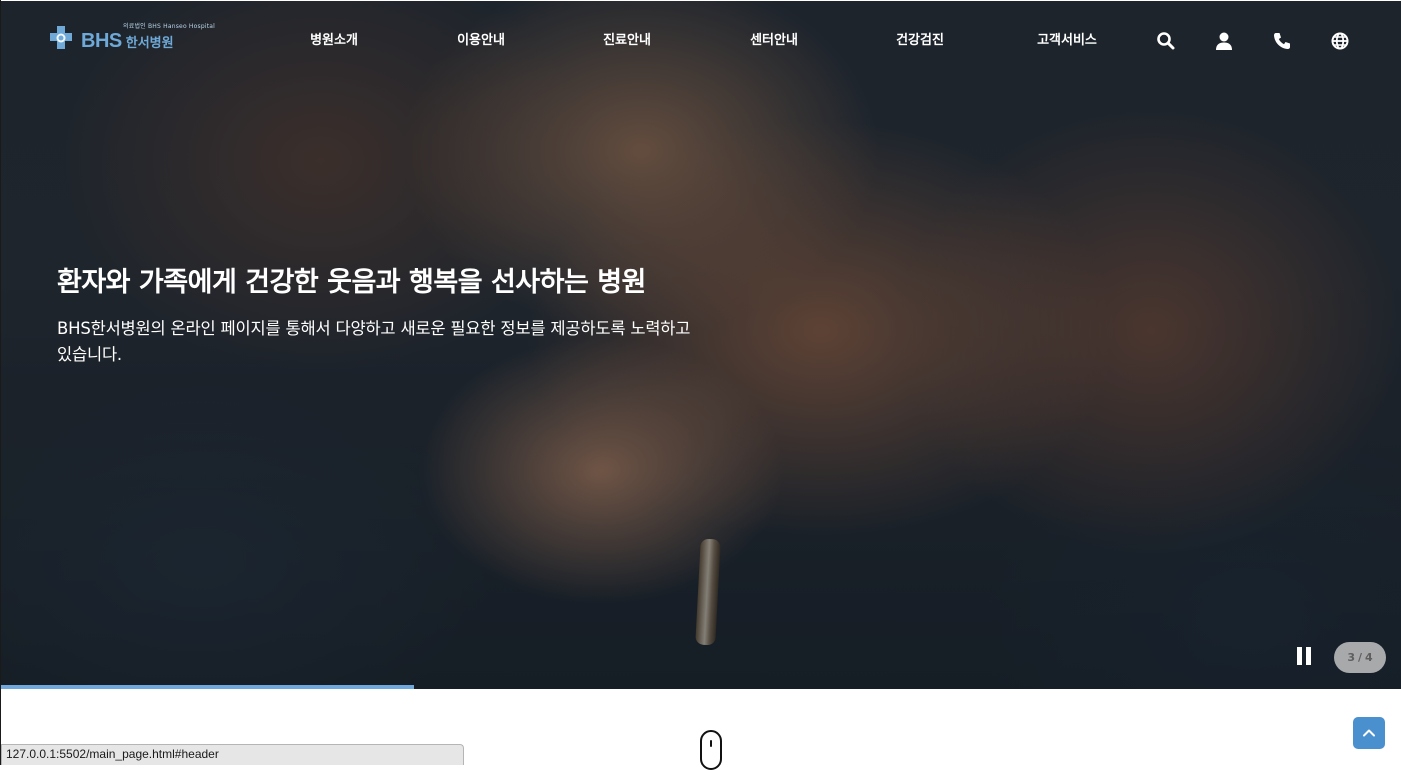 The width and height of the screenshot is (1401, 770). What do you see at coordinates (61, 37) in the screenshot?
I see `logo-cross-icon` at bounding box center [61, 37].